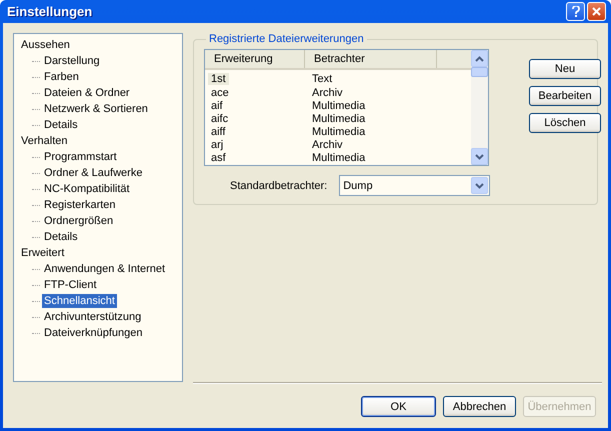 The image size is (611, 431). I want to click on tree-item: Anwendungen & Internet, so click(105, 269).